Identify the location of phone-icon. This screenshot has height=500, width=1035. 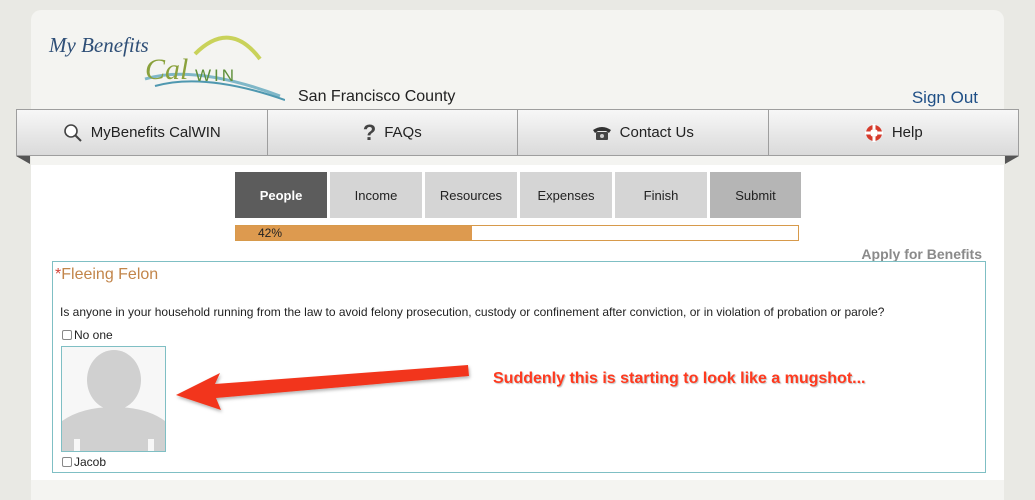
(601, 133).